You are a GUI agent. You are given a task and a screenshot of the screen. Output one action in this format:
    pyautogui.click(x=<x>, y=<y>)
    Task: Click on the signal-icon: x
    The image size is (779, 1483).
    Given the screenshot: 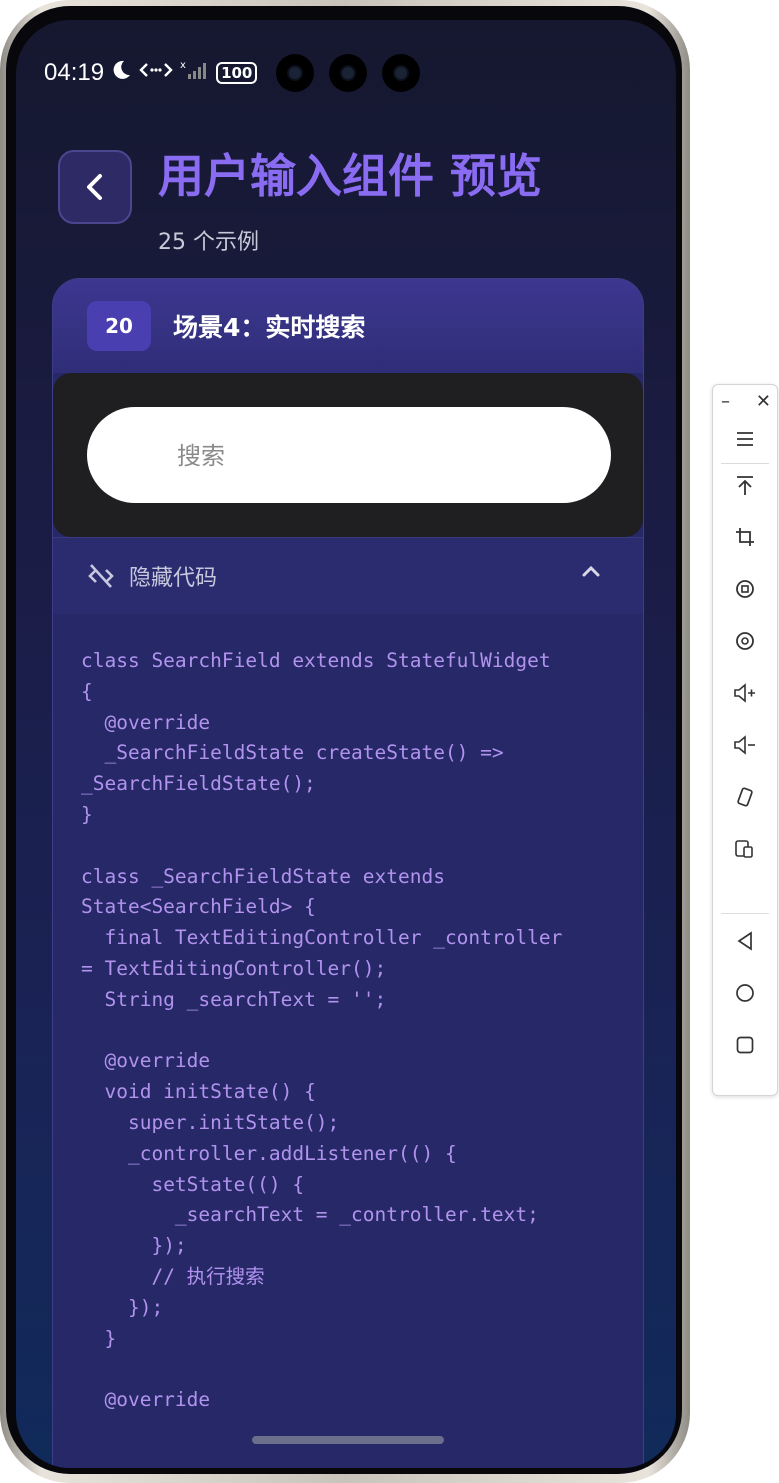 What is the action you would take?
    pyautogui.click(x=195, y=73)
    